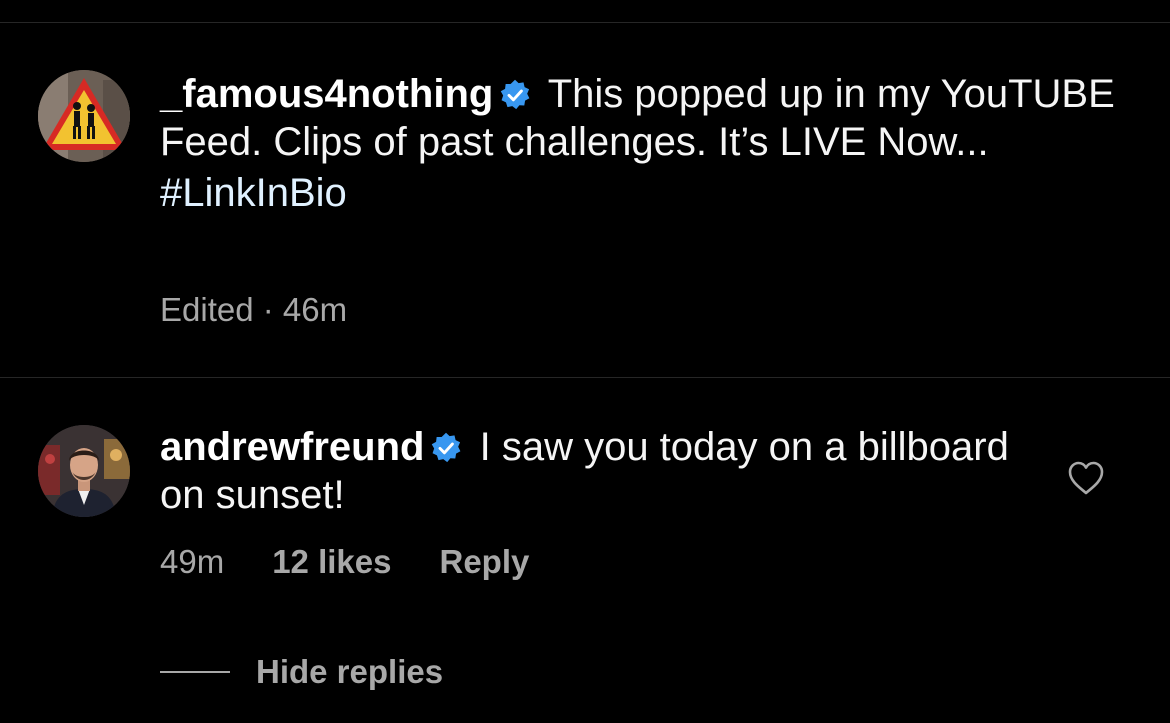 This screenshot has height=723, width=1170. I want to click on section-divider, so click(585, 377).